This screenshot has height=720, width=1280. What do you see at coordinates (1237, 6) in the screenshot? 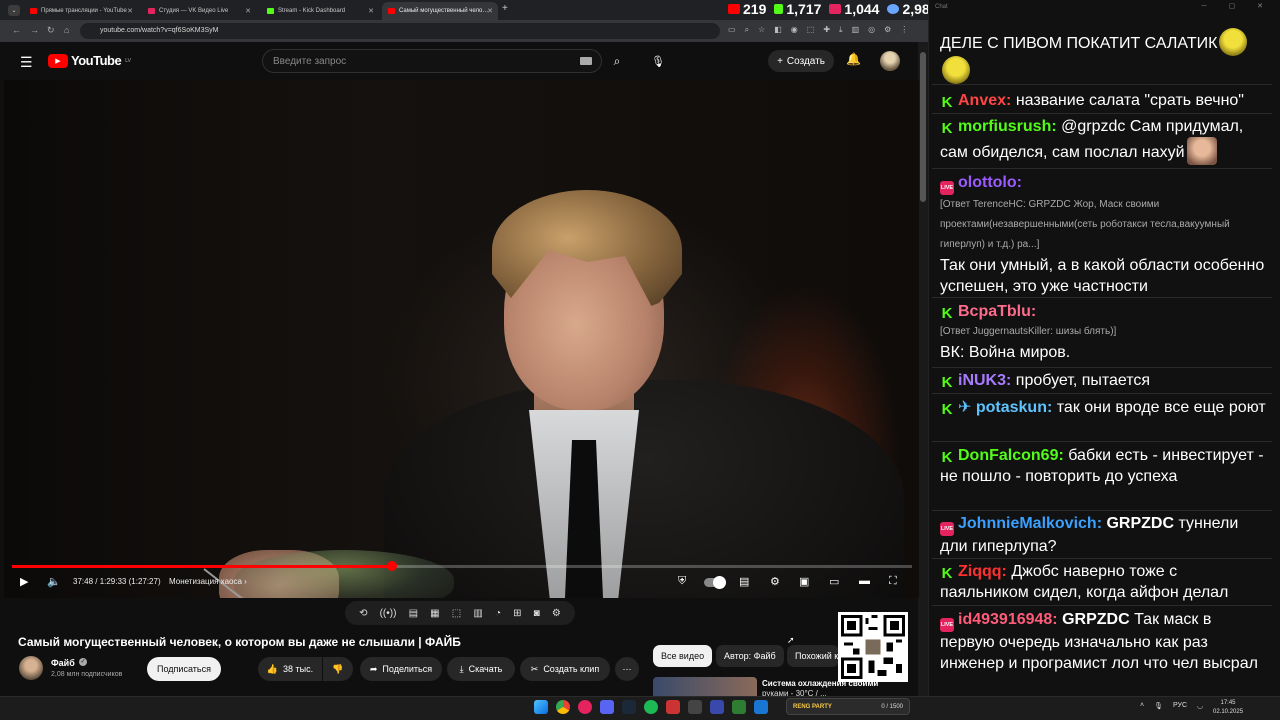
I see `window-controls: ─ ▢ ✕` at bounding box center [1237, 6].